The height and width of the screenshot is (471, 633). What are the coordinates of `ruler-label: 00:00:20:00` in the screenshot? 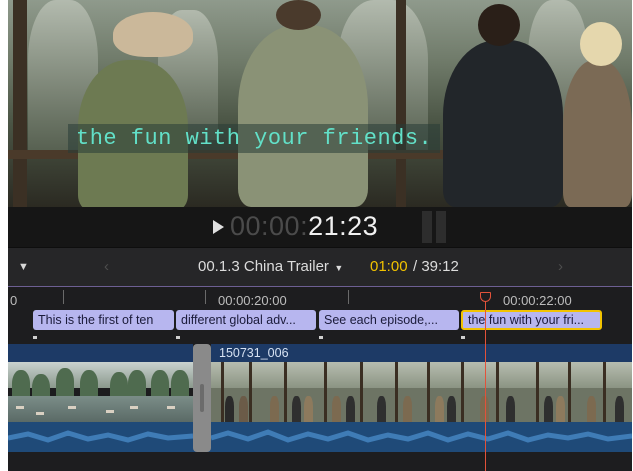 It's located at (252, 300).